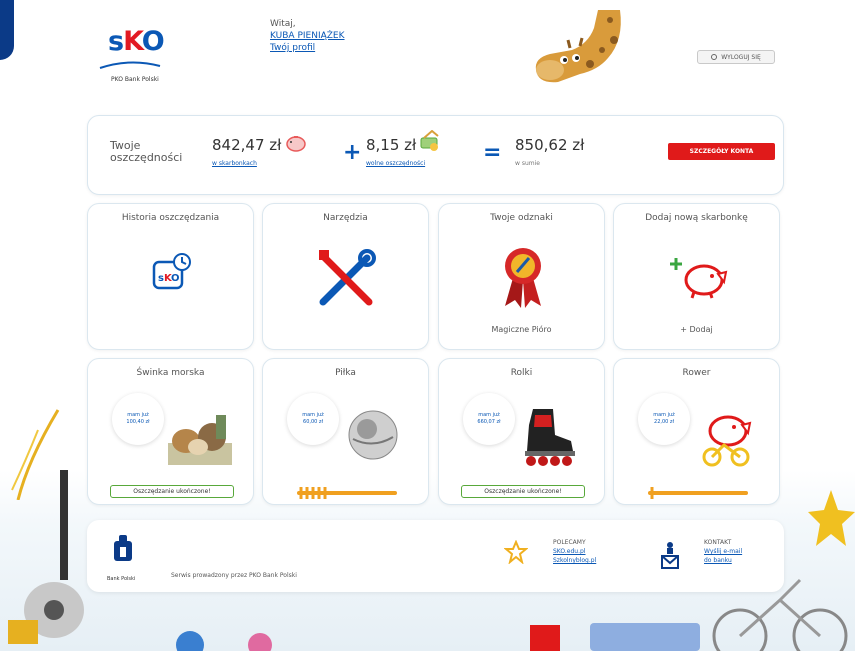 The height and width of the screenshot is (651, 855). What do you see at coordinates (121, 579) in the screenshot?
I see `pko-label: Bank Polski` at bounding box center [121, 579].